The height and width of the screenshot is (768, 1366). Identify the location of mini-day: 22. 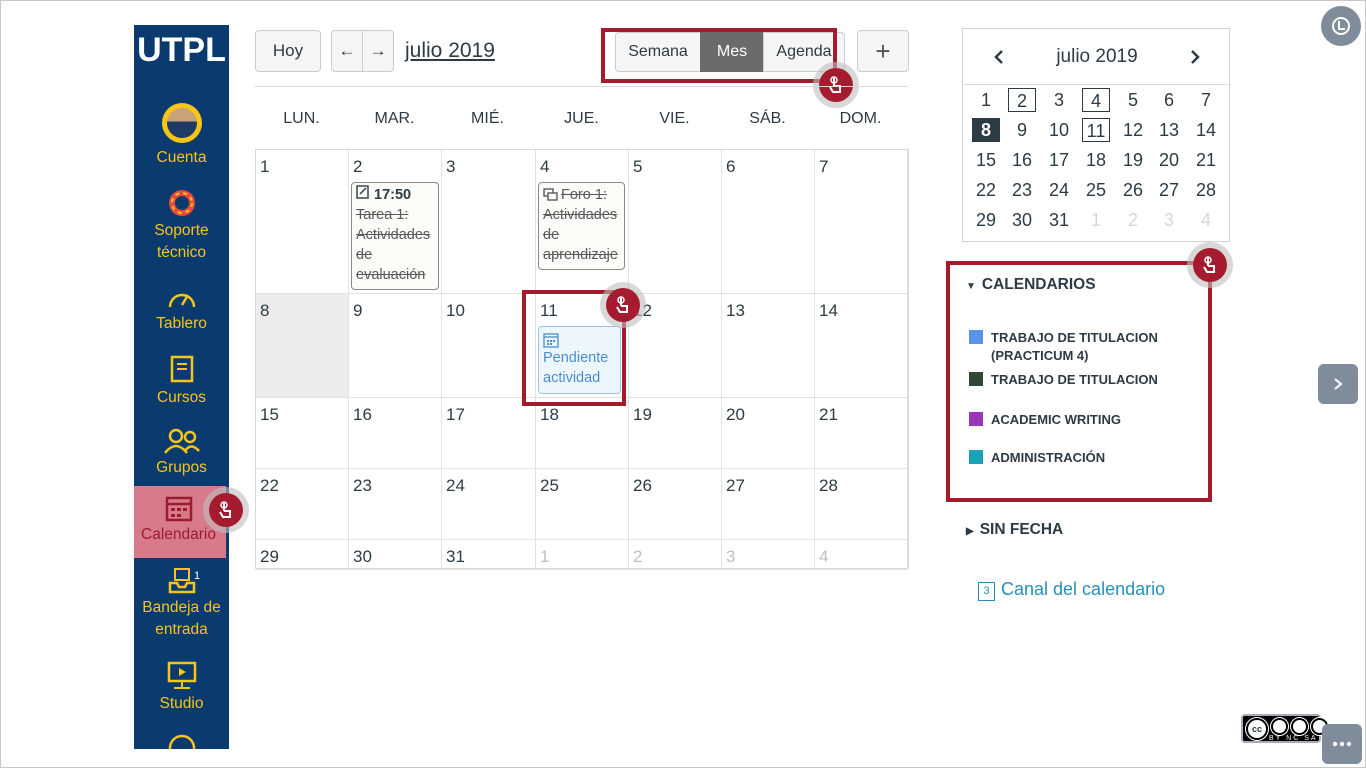
(986, 190).